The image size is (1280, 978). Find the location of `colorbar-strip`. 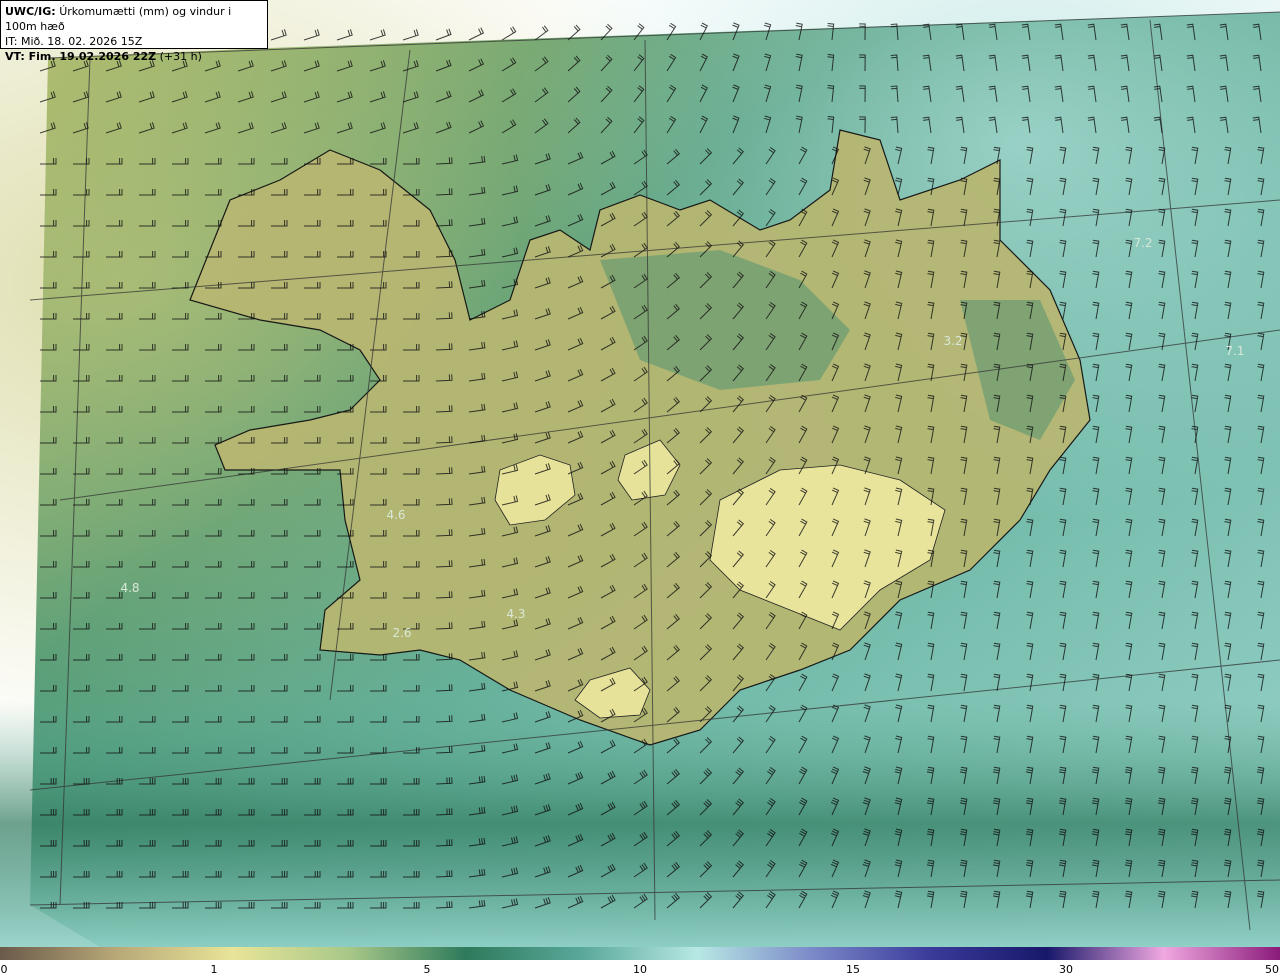

colorbar-strip is located at coordinates (640, 953).